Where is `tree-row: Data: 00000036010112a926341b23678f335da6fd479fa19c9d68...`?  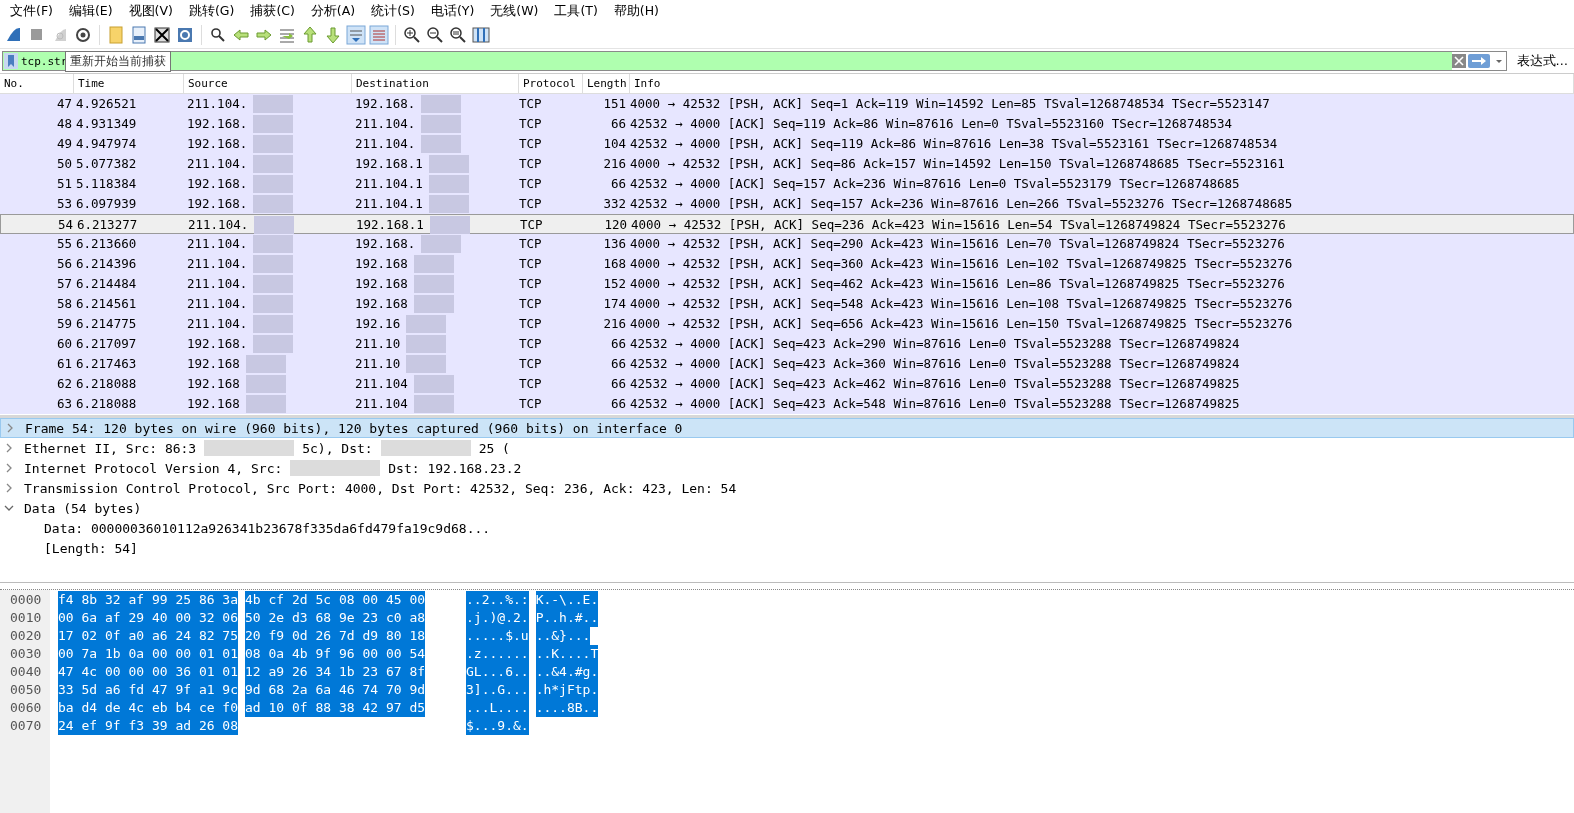
tree-row: Data: 00000036010112a926341b23678f335da6fd479fa19c9d68... is located at coordinates (787, 528).